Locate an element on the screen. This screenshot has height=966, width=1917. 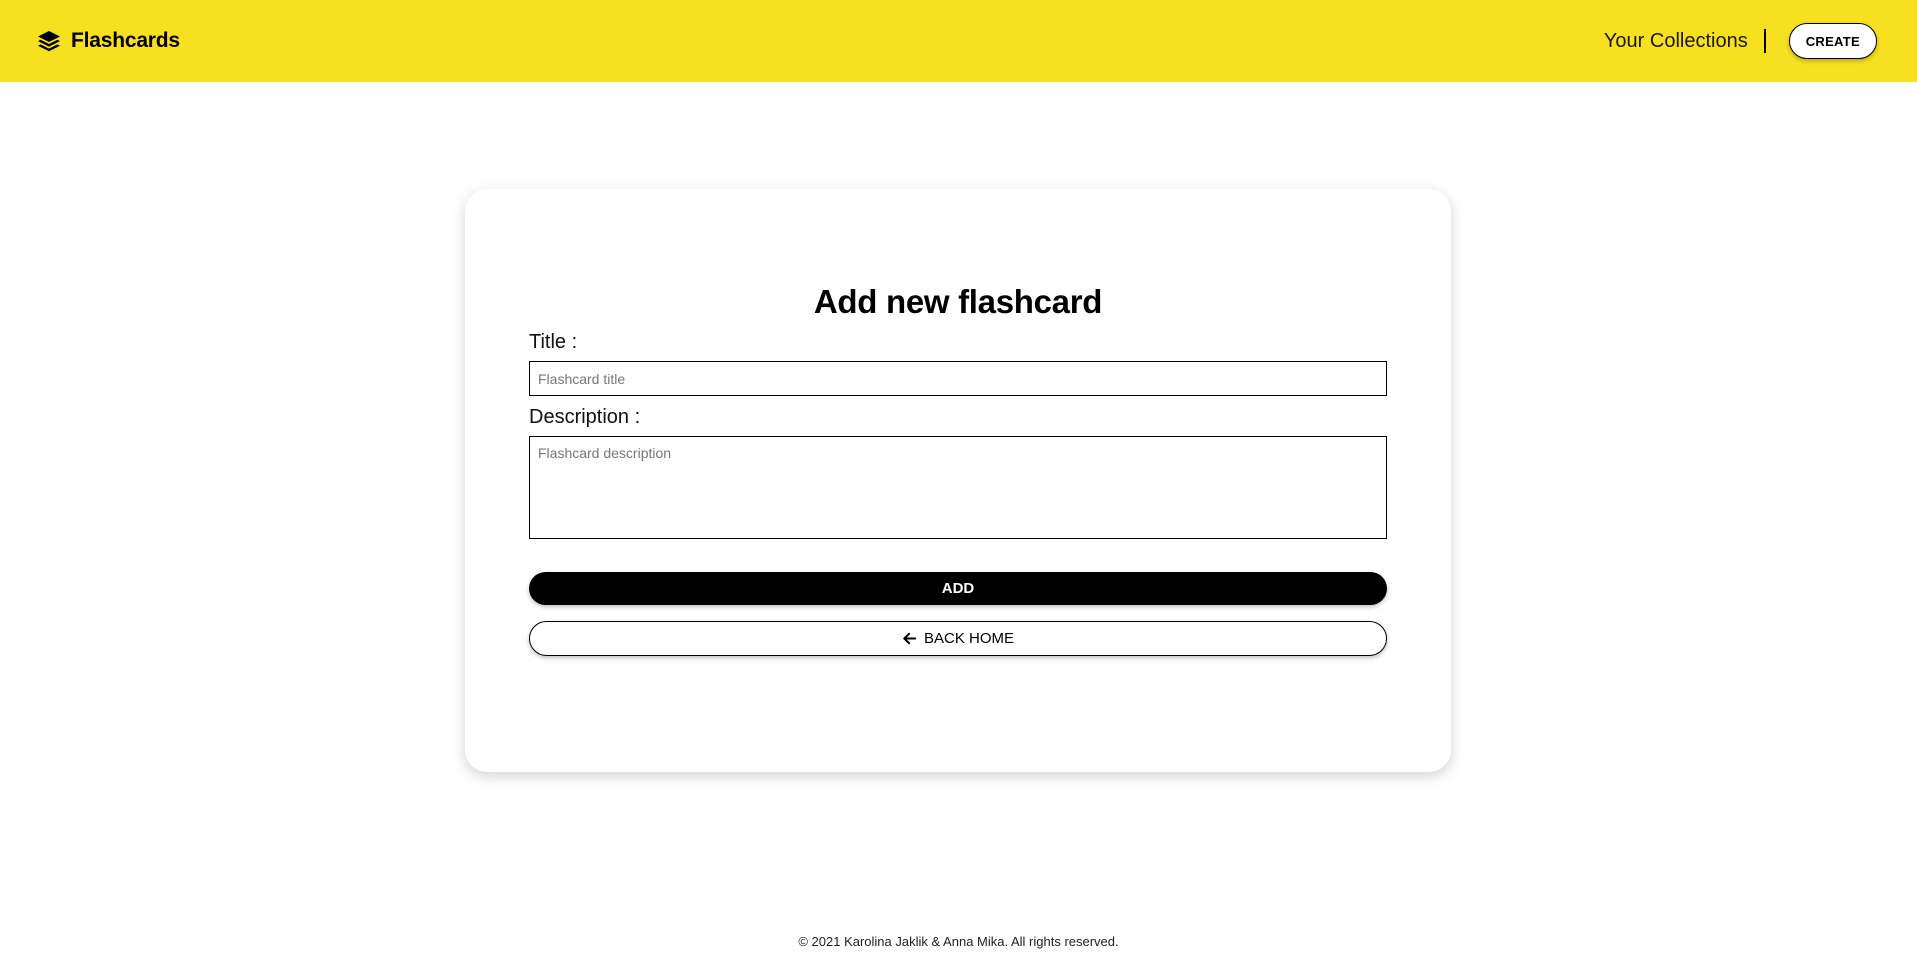
add-button: ADD is located at coordinates (958, 588).